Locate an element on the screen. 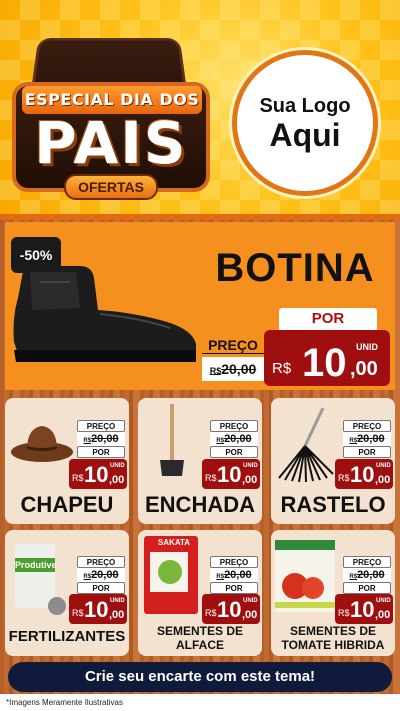  hero-price-box: R$ 10 UNID ,00 is located at coordinates (327, 358).